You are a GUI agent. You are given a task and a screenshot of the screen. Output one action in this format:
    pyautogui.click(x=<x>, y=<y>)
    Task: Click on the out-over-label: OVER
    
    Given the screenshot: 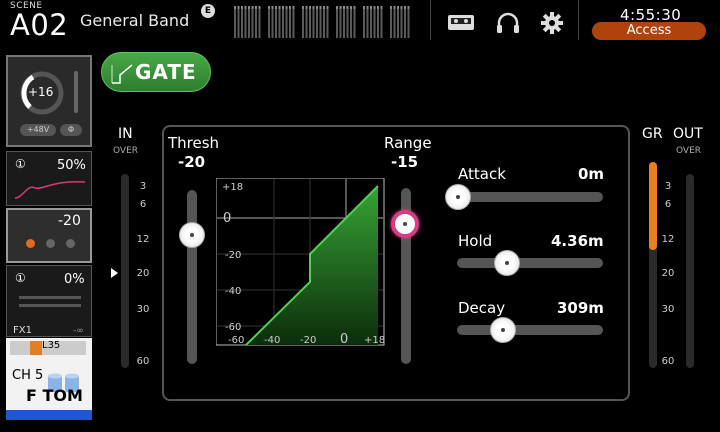 What is the action you would take?
    pyautogui.click(x=689, y=151)
    